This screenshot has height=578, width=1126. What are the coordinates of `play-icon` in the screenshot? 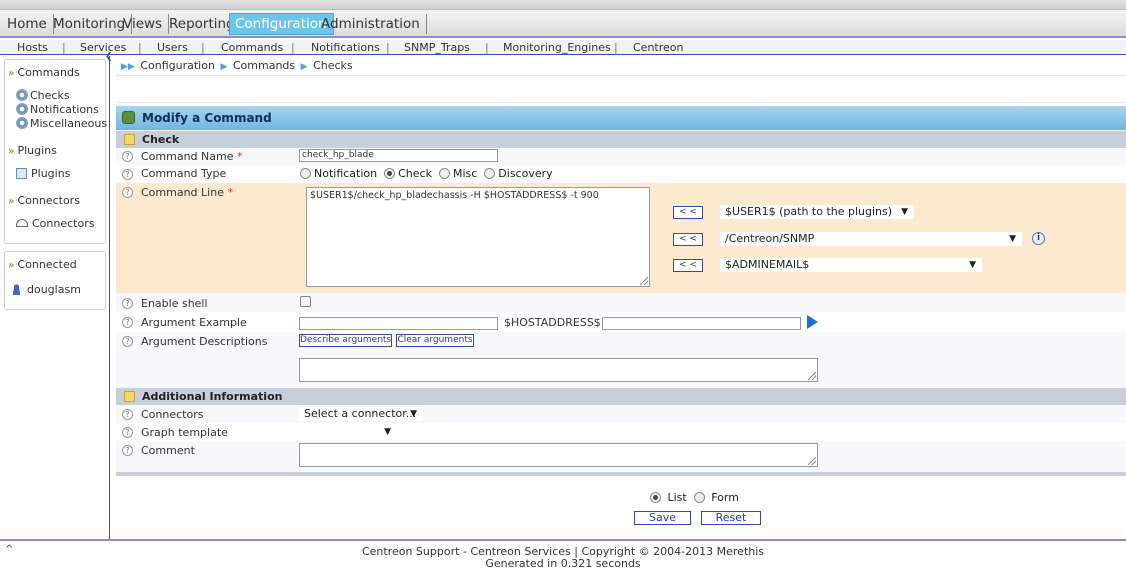 It's located at (812, 322).